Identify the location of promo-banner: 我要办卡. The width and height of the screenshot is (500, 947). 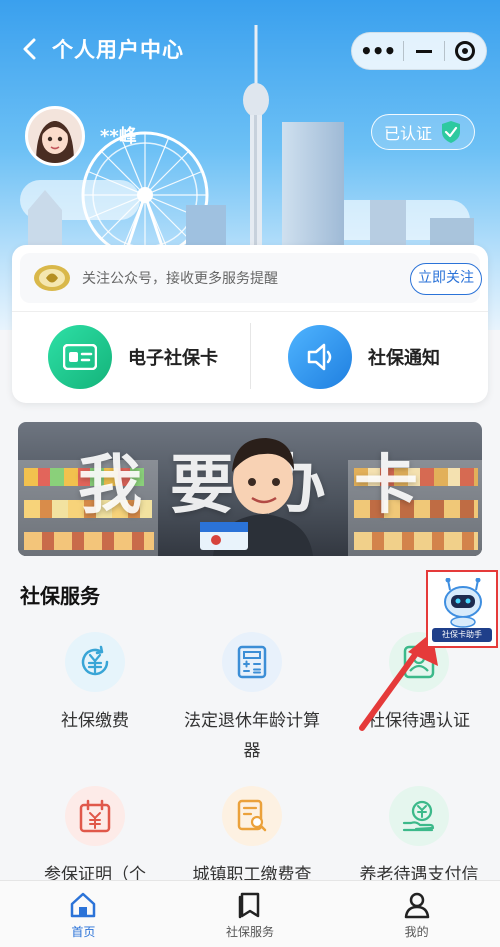
(250, 489).